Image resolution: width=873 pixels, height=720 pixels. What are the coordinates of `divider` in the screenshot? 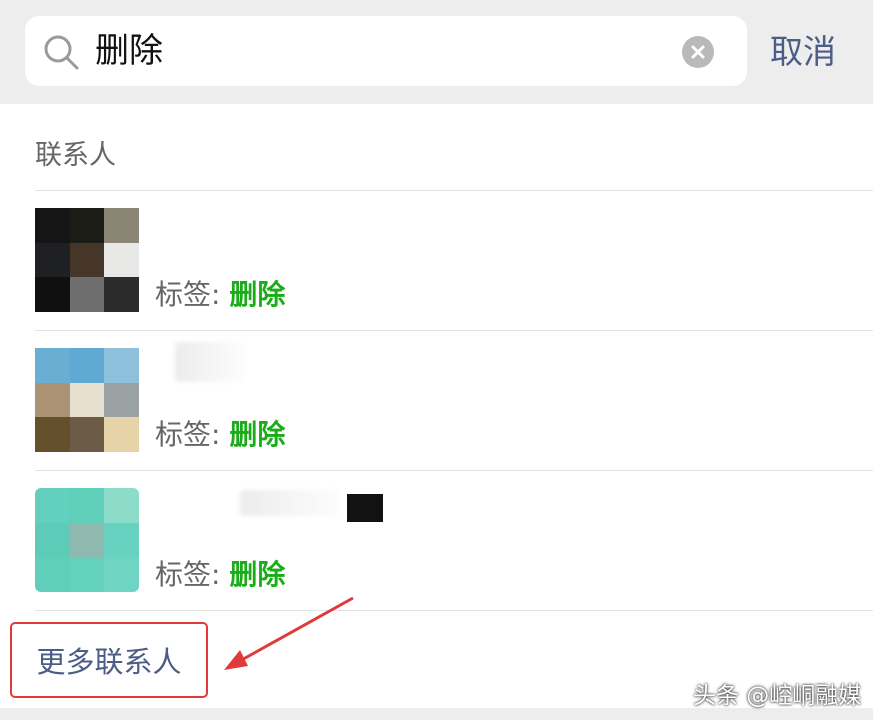 It's located at (454, 610).